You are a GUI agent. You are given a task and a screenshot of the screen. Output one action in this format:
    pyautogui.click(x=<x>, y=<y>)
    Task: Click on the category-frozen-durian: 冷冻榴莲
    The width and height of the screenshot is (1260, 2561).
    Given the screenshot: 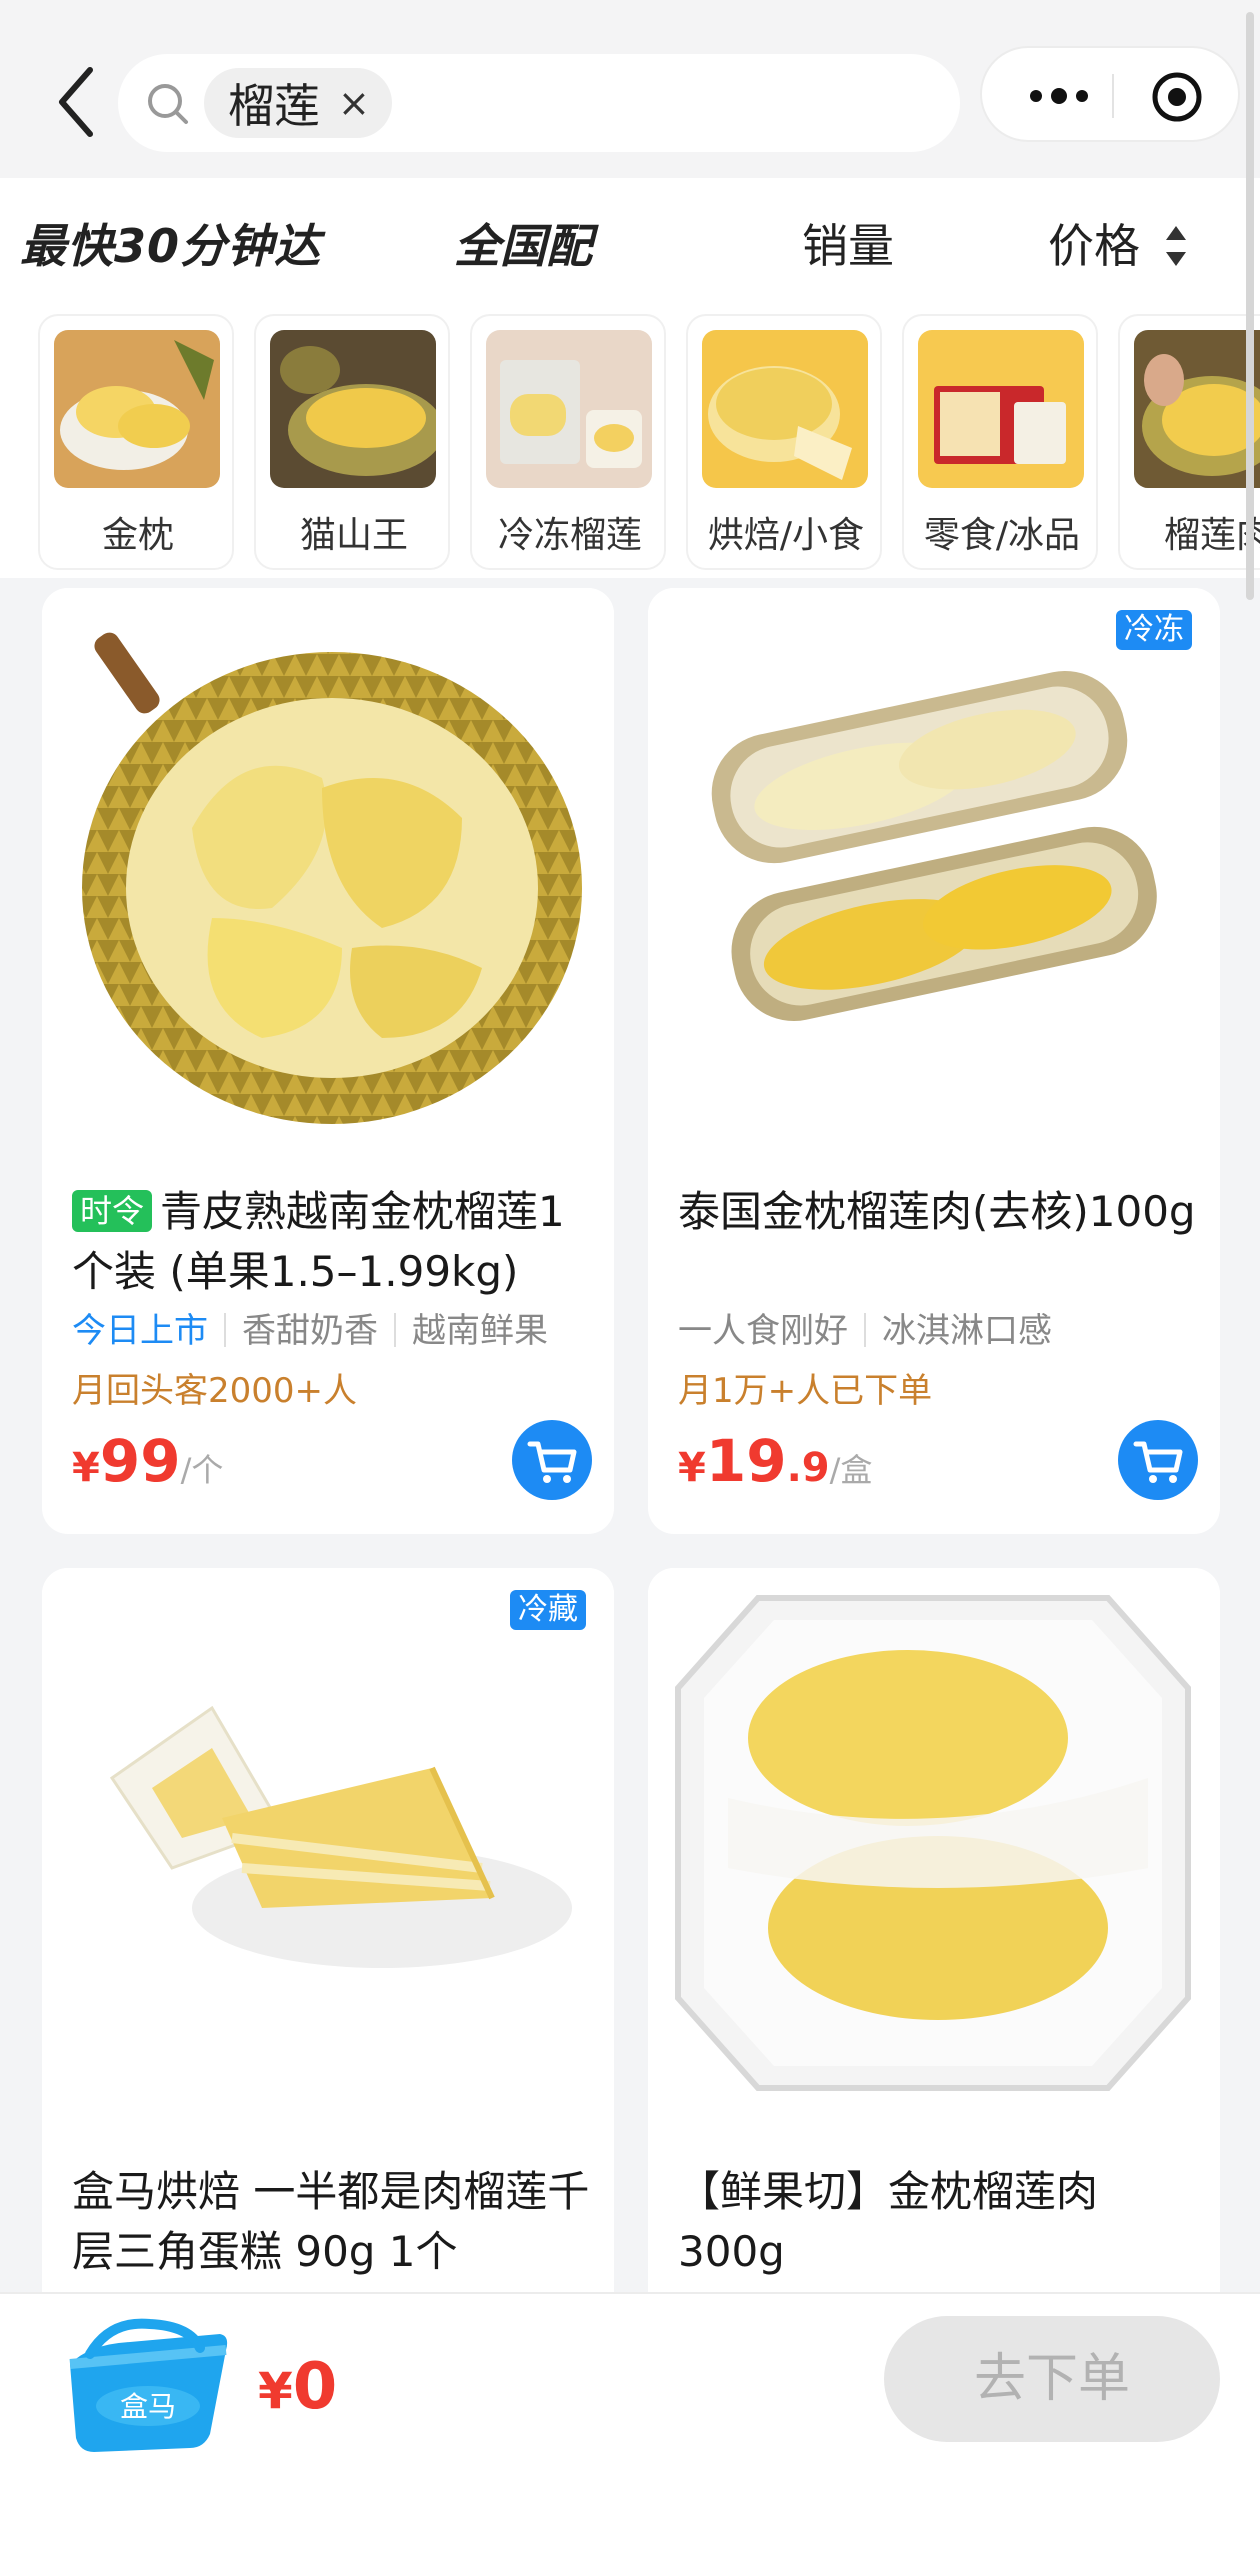 What is the action you would take?
    pyautogui.click(x=568, y=442)
    